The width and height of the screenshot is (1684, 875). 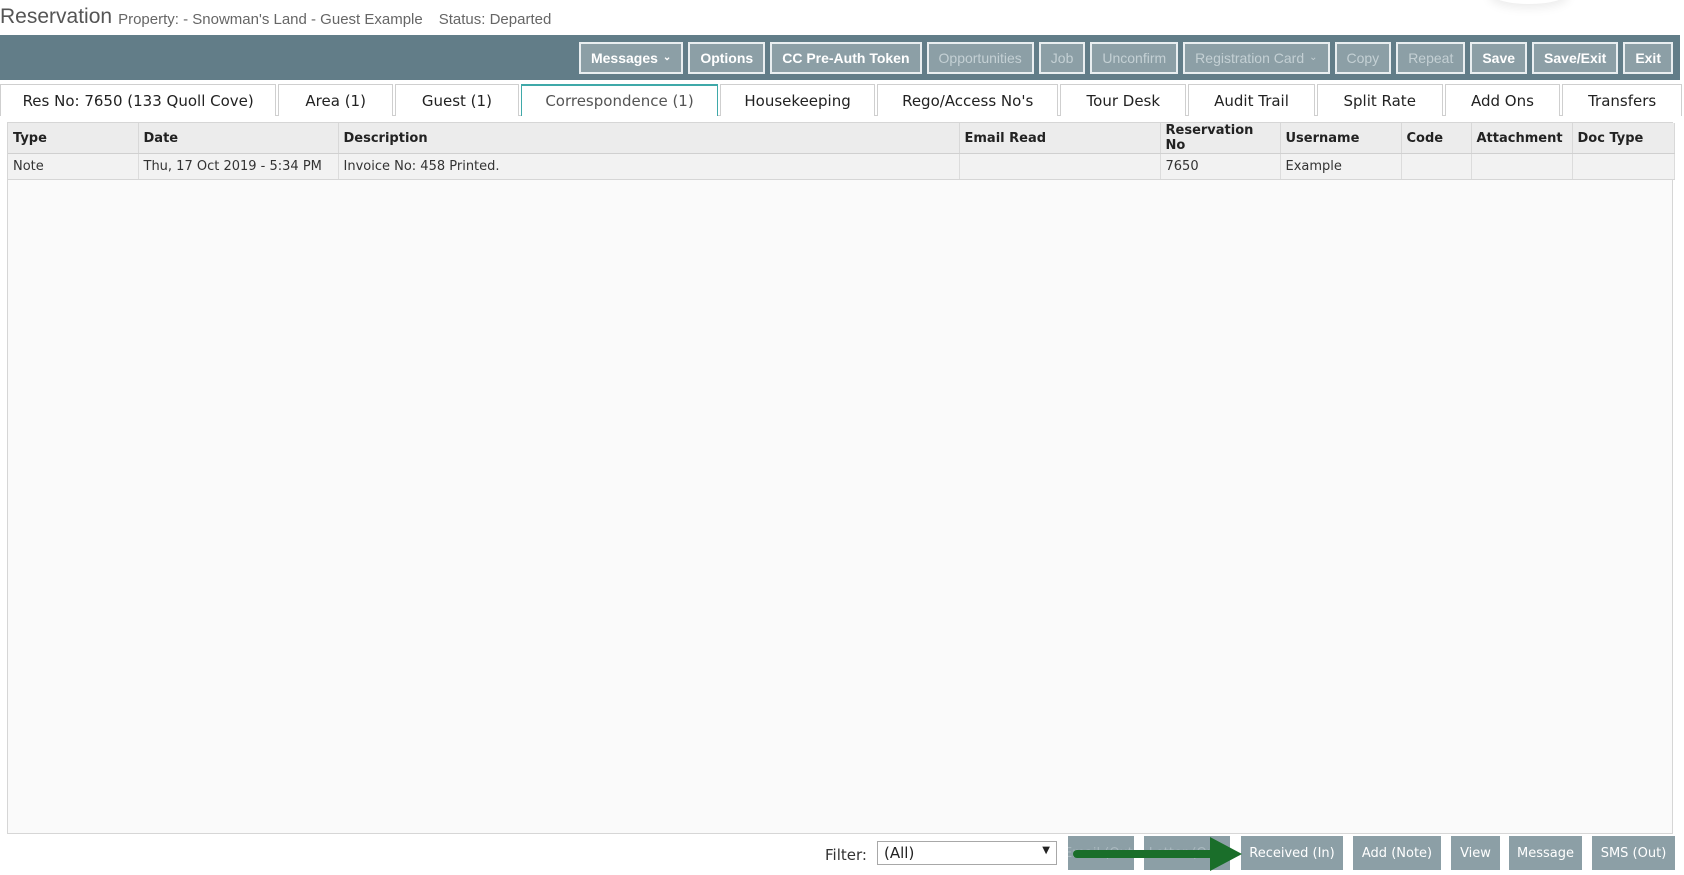 I want to click on view-button: View, so click(x=1475, y=853).